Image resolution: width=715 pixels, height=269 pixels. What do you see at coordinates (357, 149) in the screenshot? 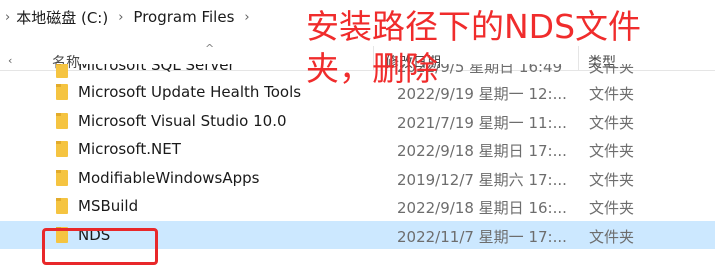
I see `file-row: Microsoft.NET 2022/9/18 星期日 17:... 文件夹` at bounding box center [357, 149].